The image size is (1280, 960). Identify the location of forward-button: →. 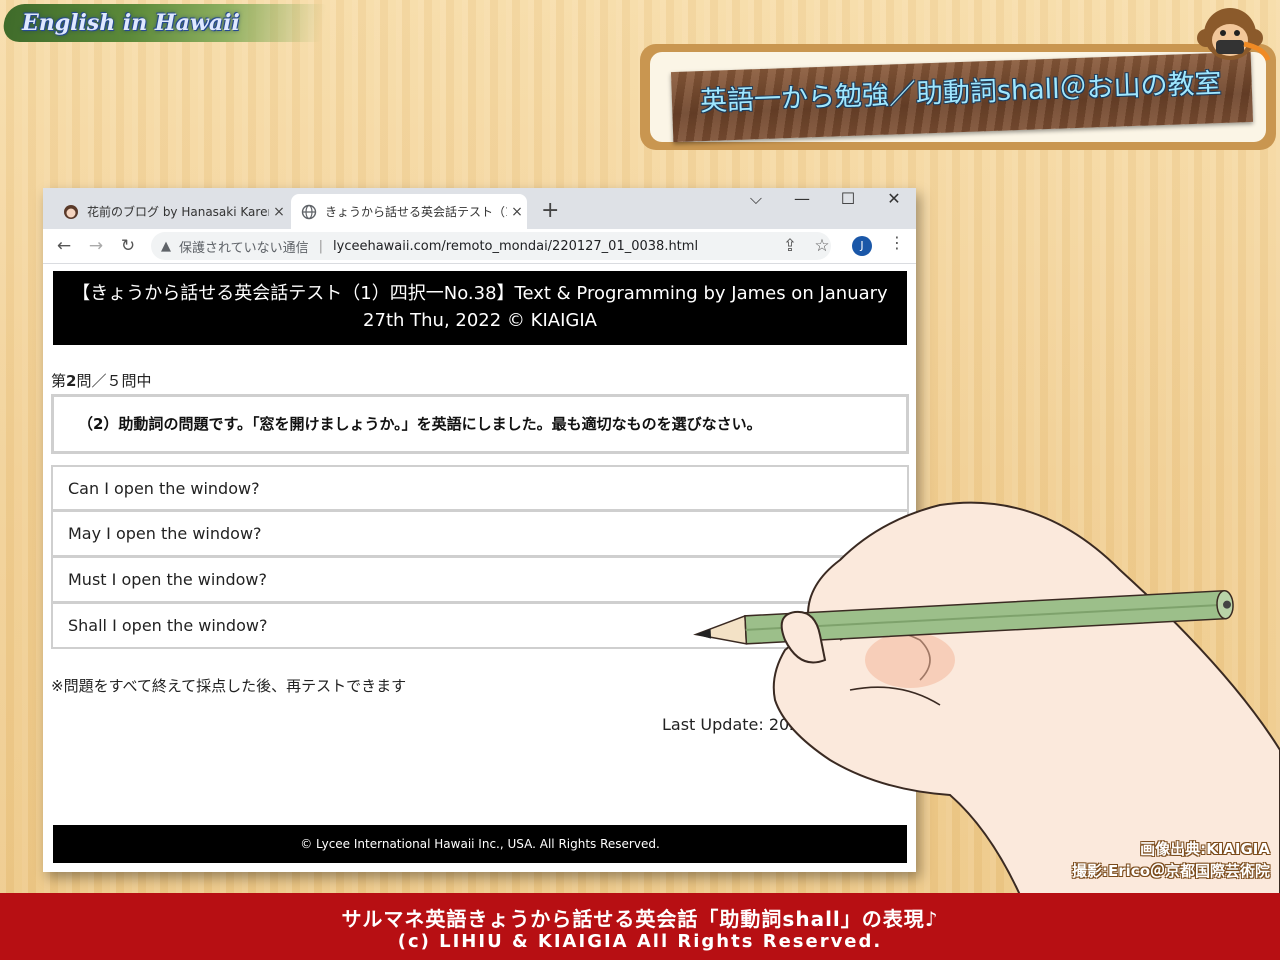
(96, 246).